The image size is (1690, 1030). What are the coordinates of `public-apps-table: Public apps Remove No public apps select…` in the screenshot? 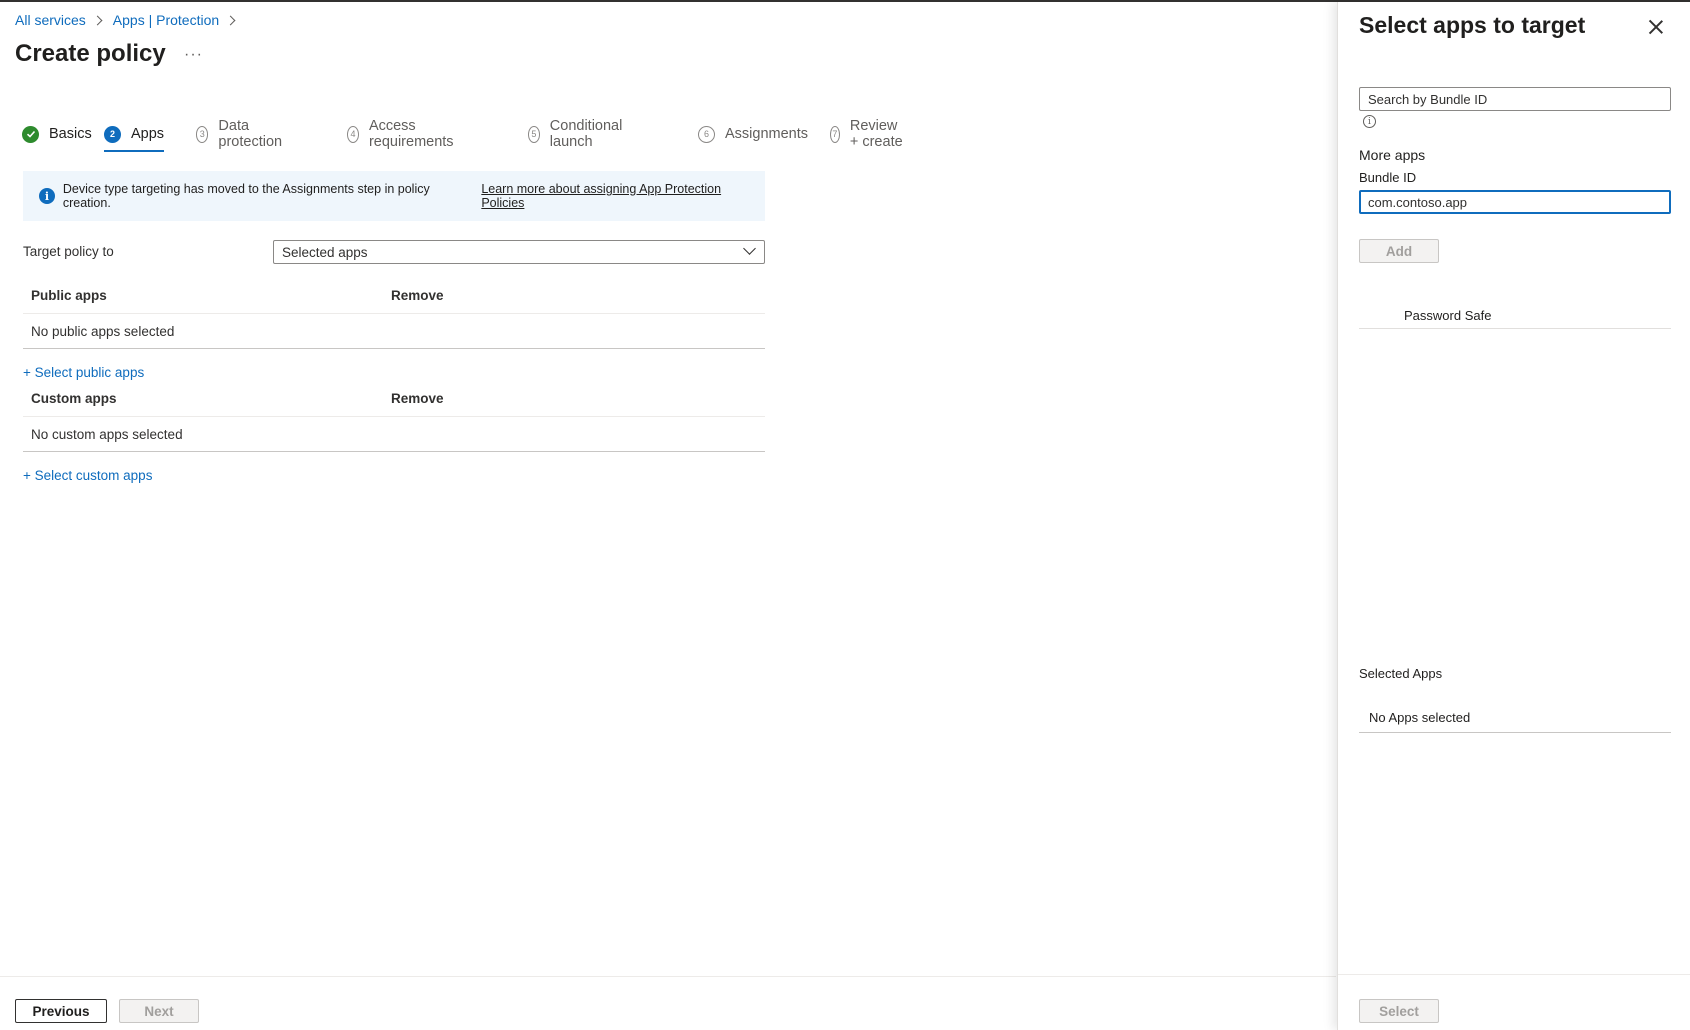 It's located at (394, 313).